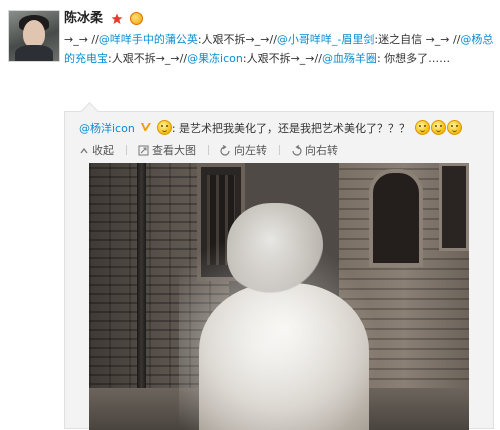  Describe the element at coordinates (81, 39) in the screenshot. I see `post-text-segment: →_→ //` at that location.